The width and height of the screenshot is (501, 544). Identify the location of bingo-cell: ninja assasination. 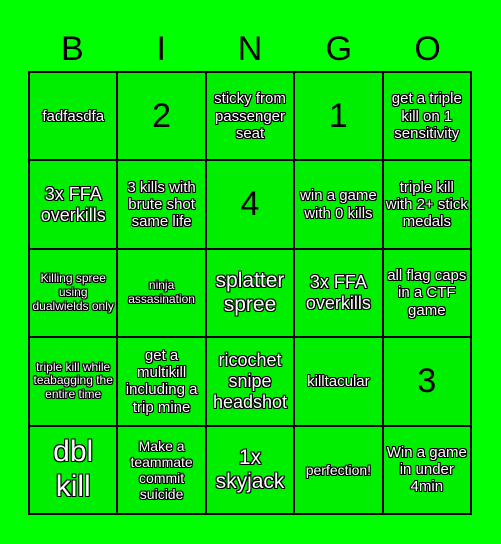
(161, 293).